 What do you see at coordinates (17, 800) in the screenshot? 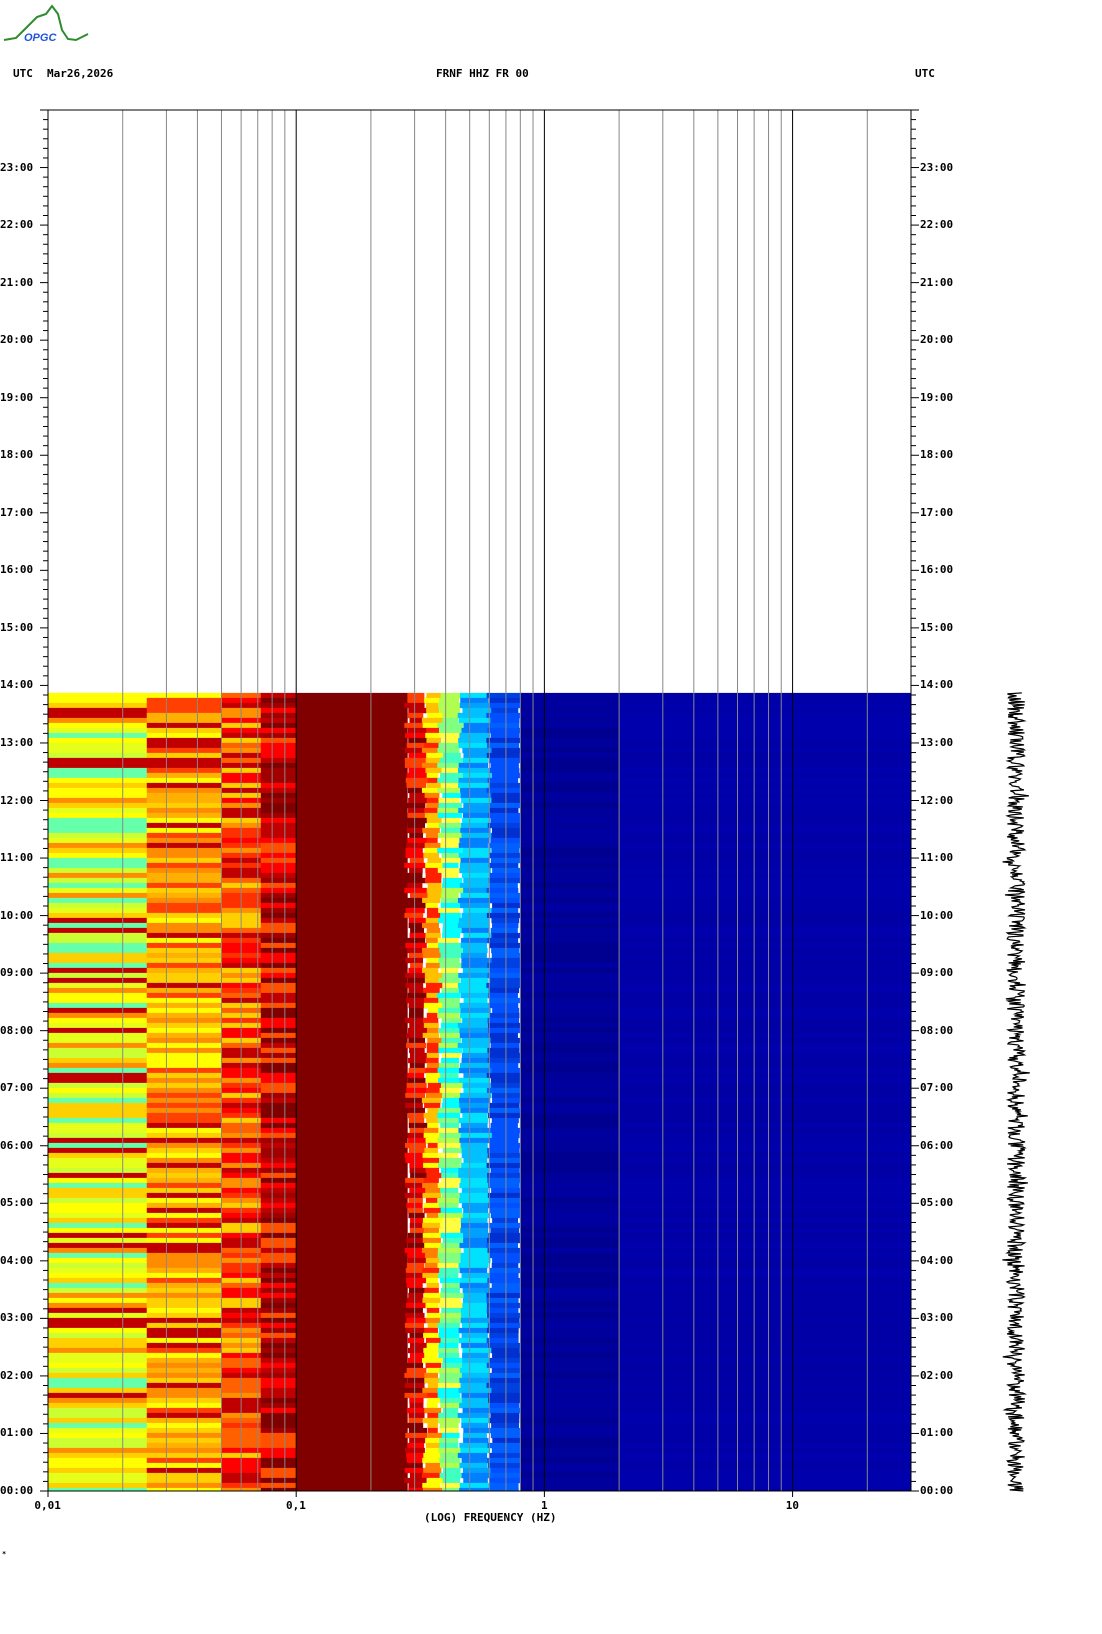
I see `y-tick-label-left: 12:00` at bounding box center [17, 800].